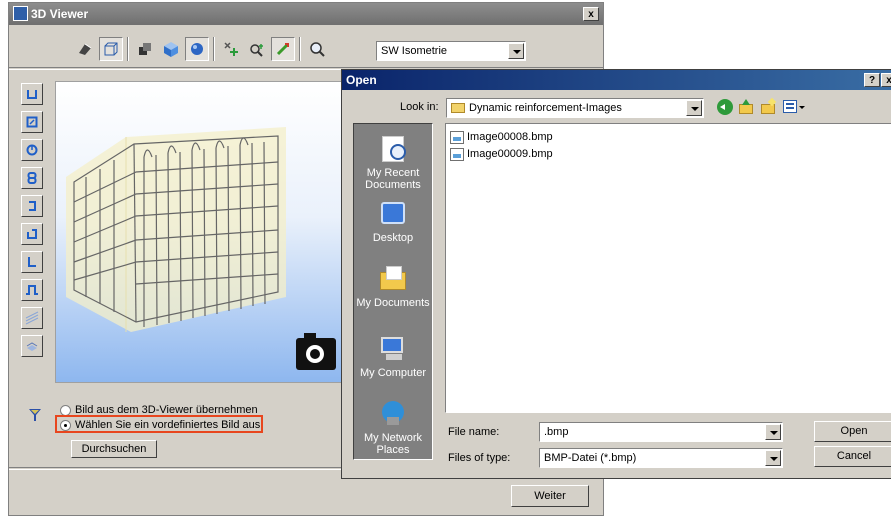 This screenshot has width=891, height=516. What do you see at coordinates (111, 49) in the screenshot?
I see `wireframe-box-icon` at bounding box center [111, 49].